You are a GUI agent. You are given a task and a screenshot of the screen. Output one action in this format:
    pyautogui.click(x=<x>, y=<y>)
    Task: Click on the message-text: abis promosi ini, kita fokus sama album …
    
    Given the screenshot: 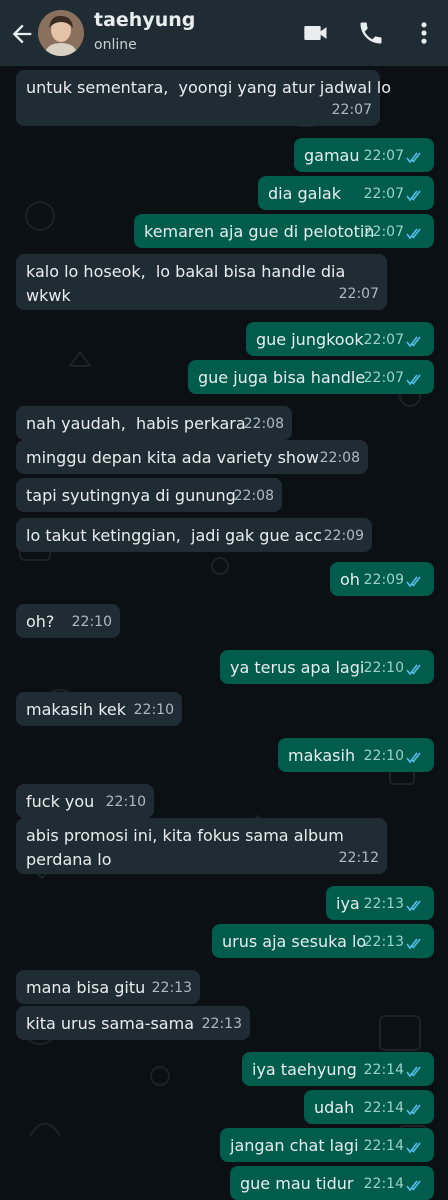 What is the action you would take?
    pyautogui.click(x=185, y=847)
    